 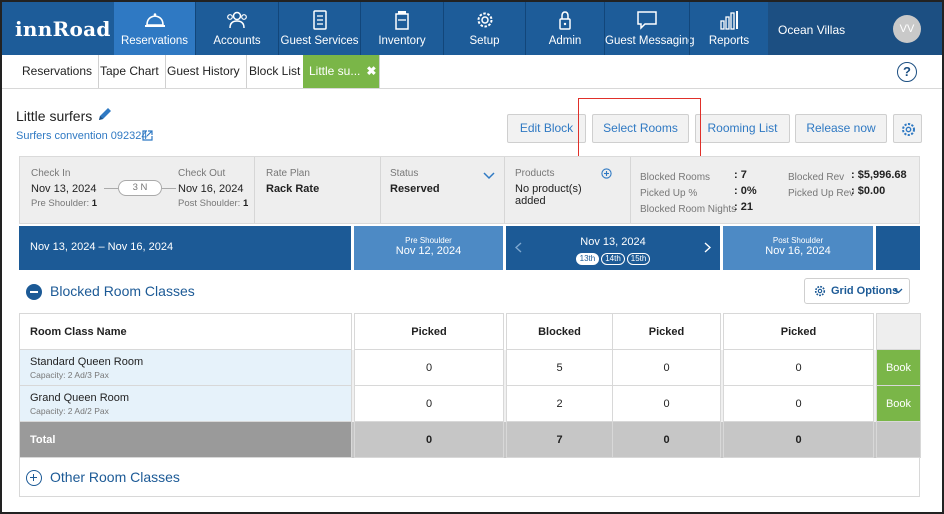 I want to click on nav-accounts: Accounts, so click(x=237, y=28).